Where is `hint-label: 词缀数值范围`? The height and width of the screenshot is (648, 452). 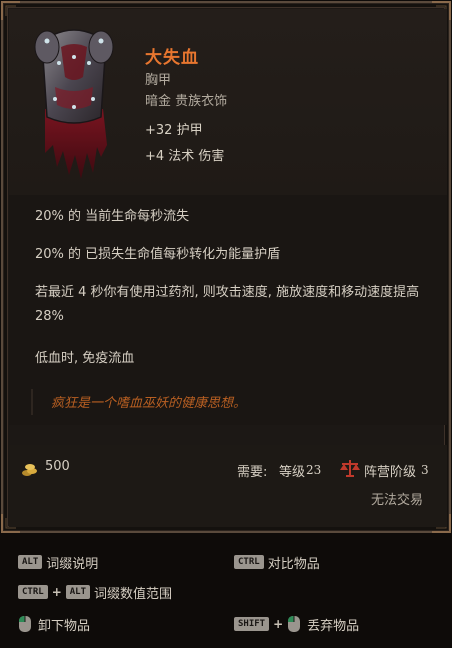 hint-label: 词缀数值范围 is located at coordinates (133, 594).